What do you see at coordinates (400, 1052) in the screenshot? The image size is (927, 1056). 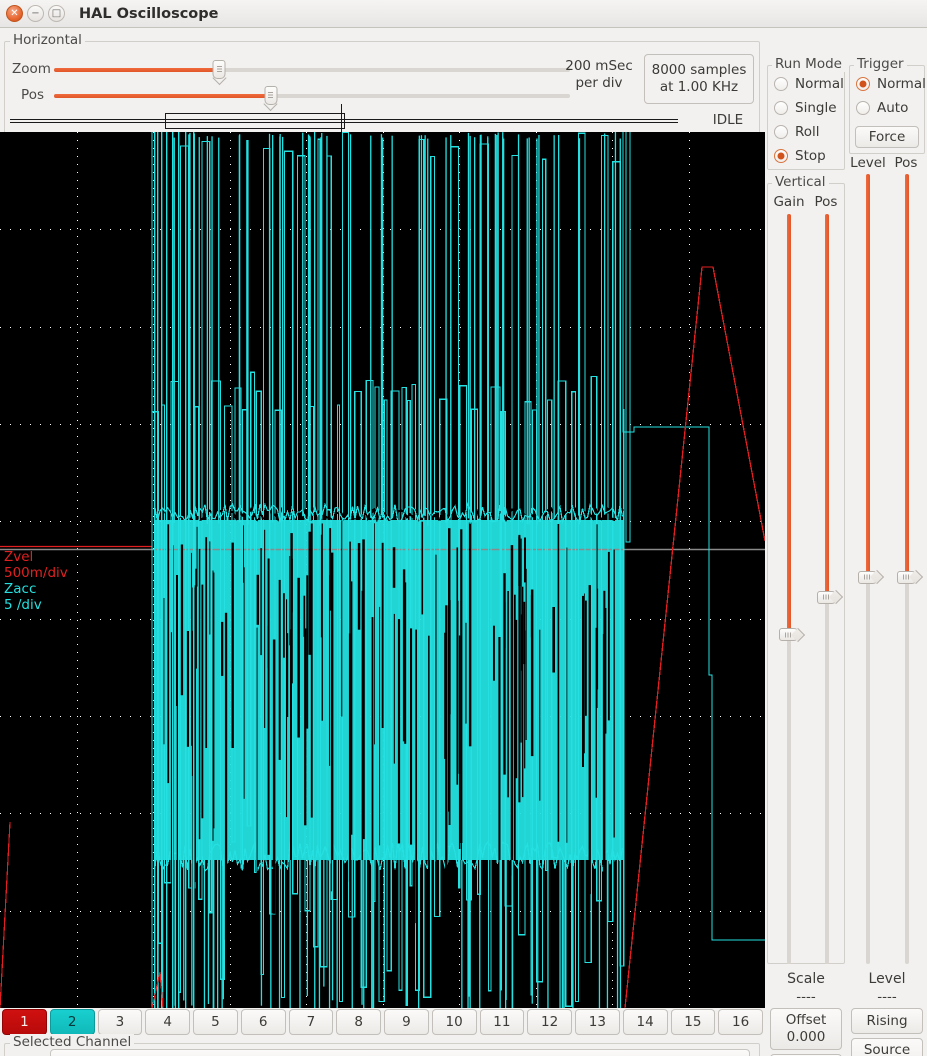 I see `selected-channel-source-button: -------` at bounding box center [400, 1052].